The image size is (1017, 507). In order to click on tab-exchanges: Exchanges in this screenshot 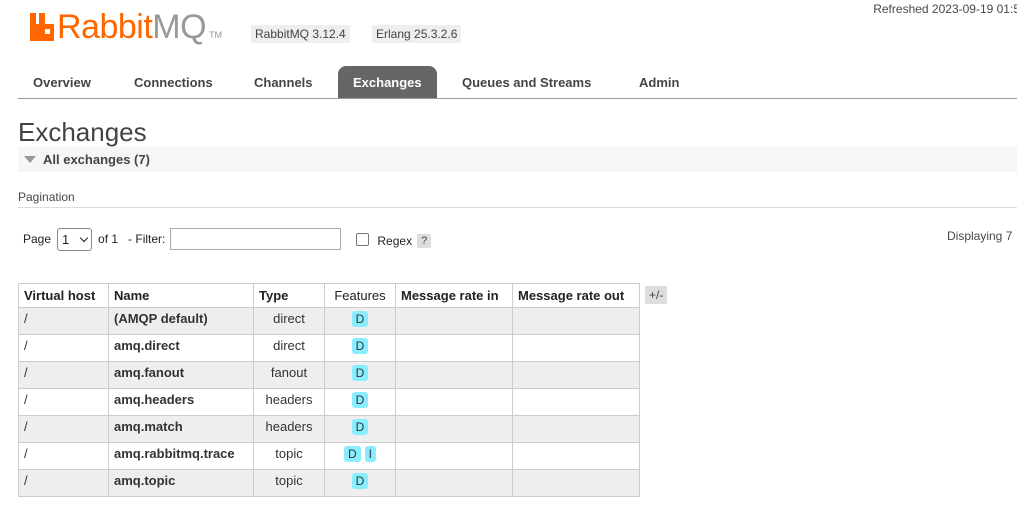, I will do `click(387, 82)`.